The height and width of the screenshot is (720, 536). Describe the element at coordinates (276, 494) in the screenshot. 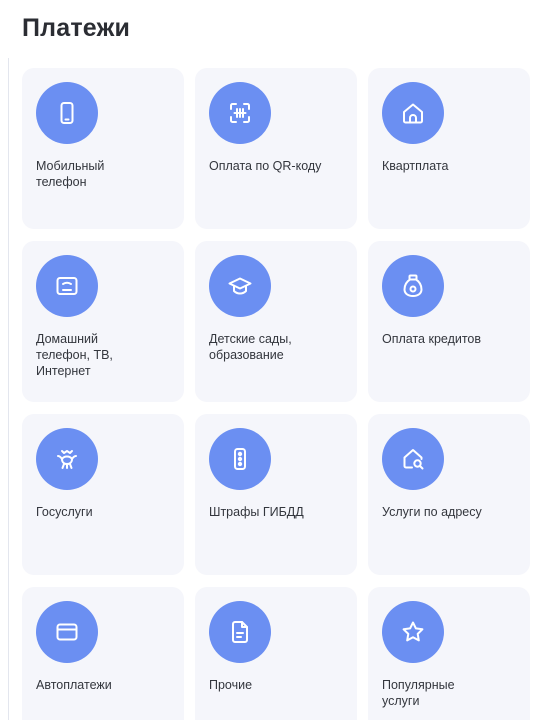

I see `tile-traffic-fines: Штрафы ГИБДД` at that location.